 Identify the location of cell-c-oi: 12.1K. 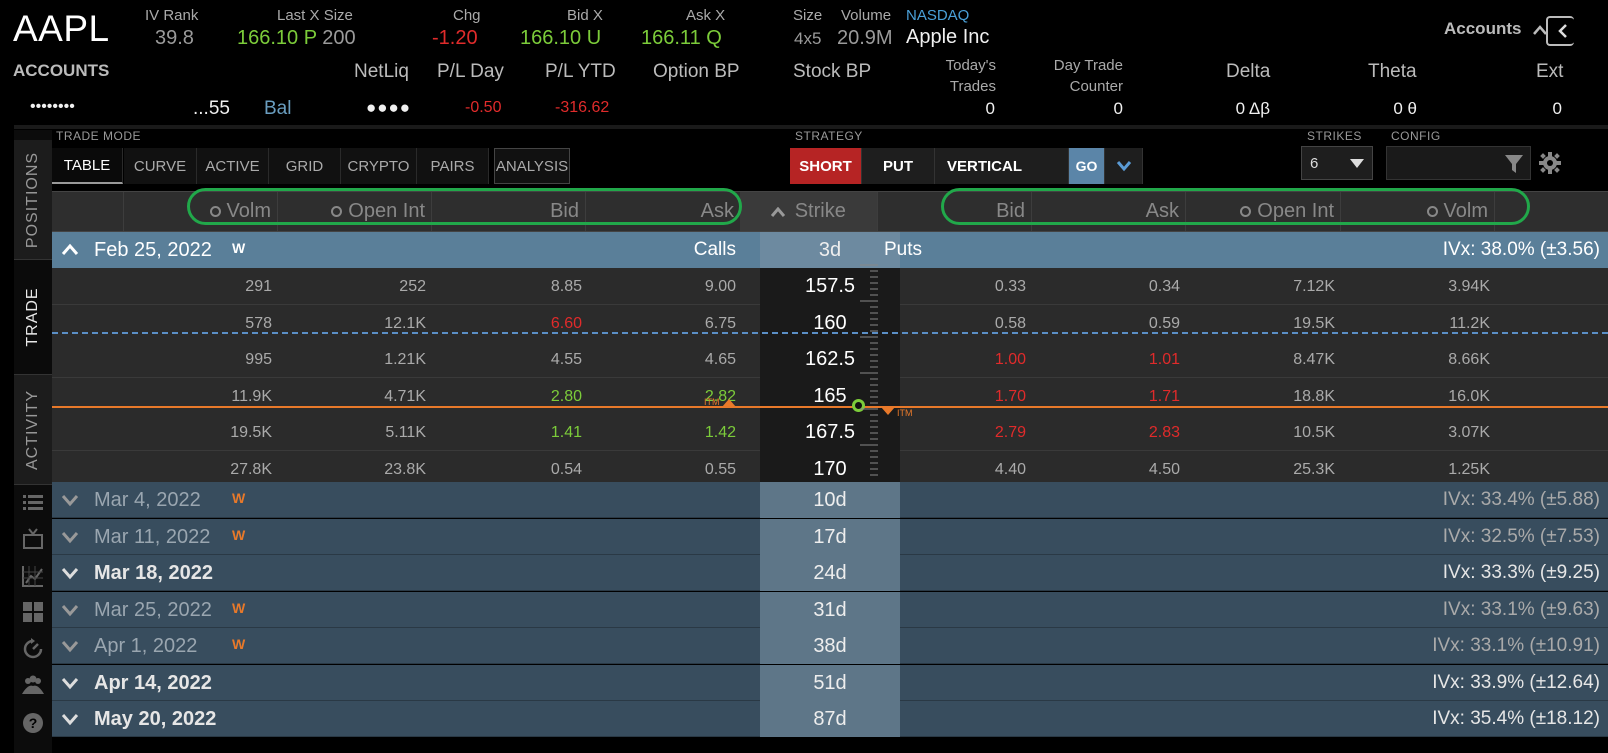
(352, 323).